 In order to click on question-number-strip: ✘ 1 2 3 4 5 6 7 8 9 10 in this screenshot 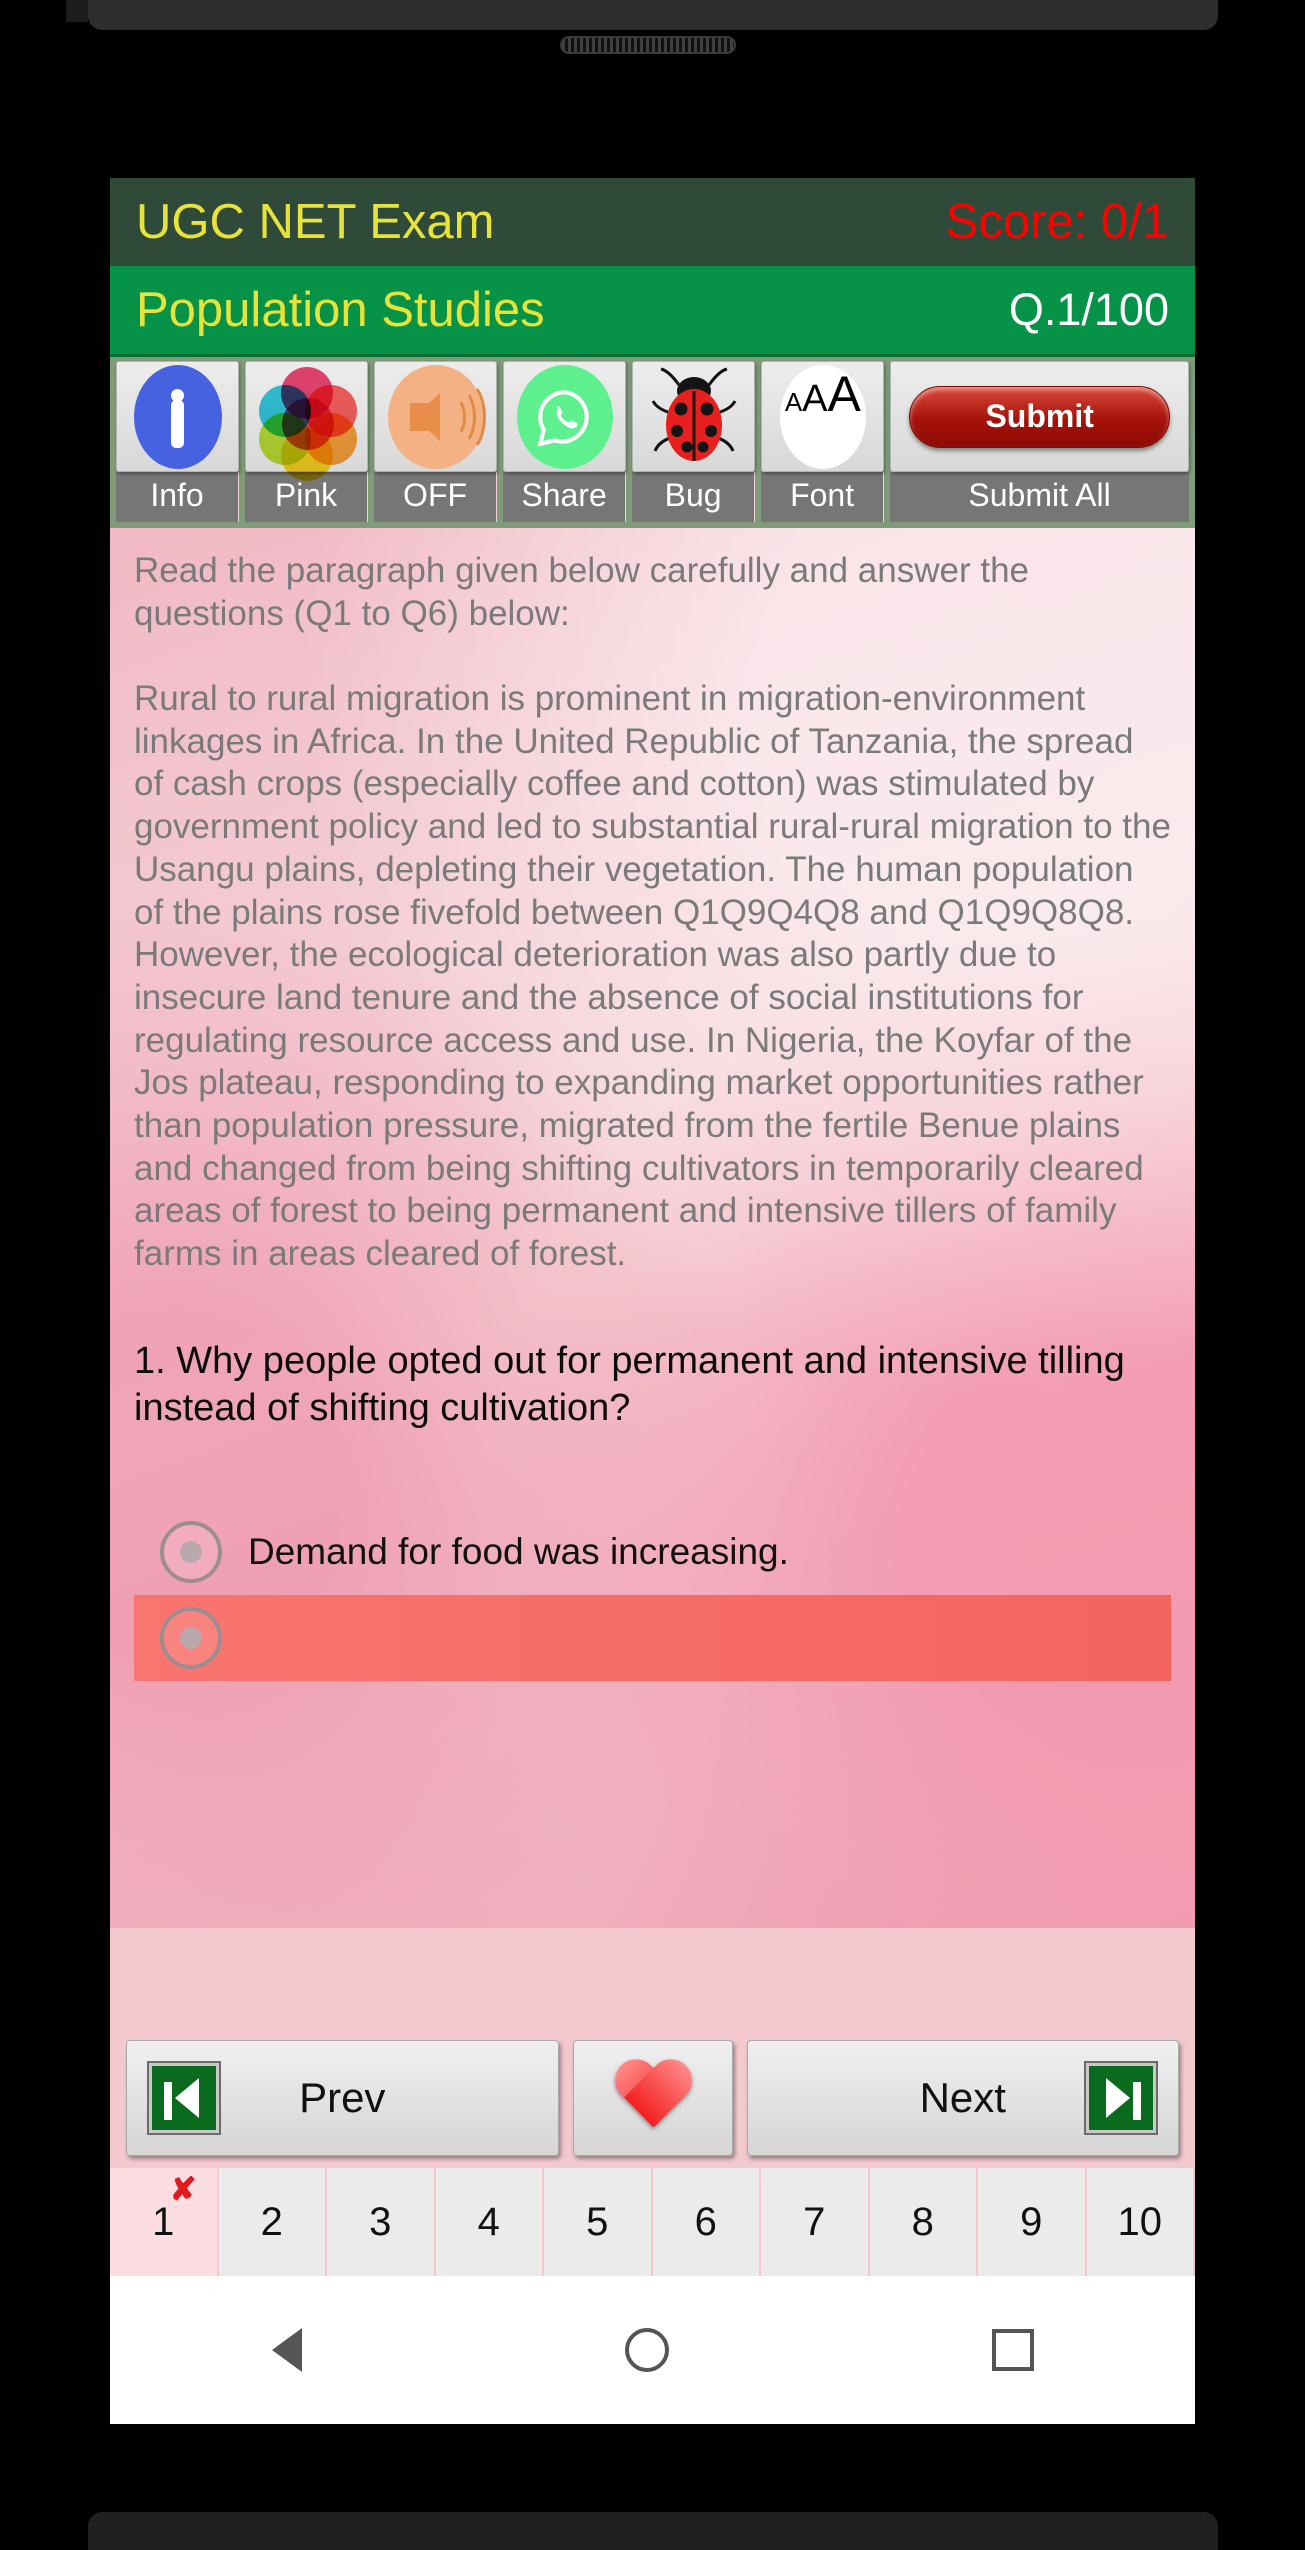, I will do `click(652, 2222)`.